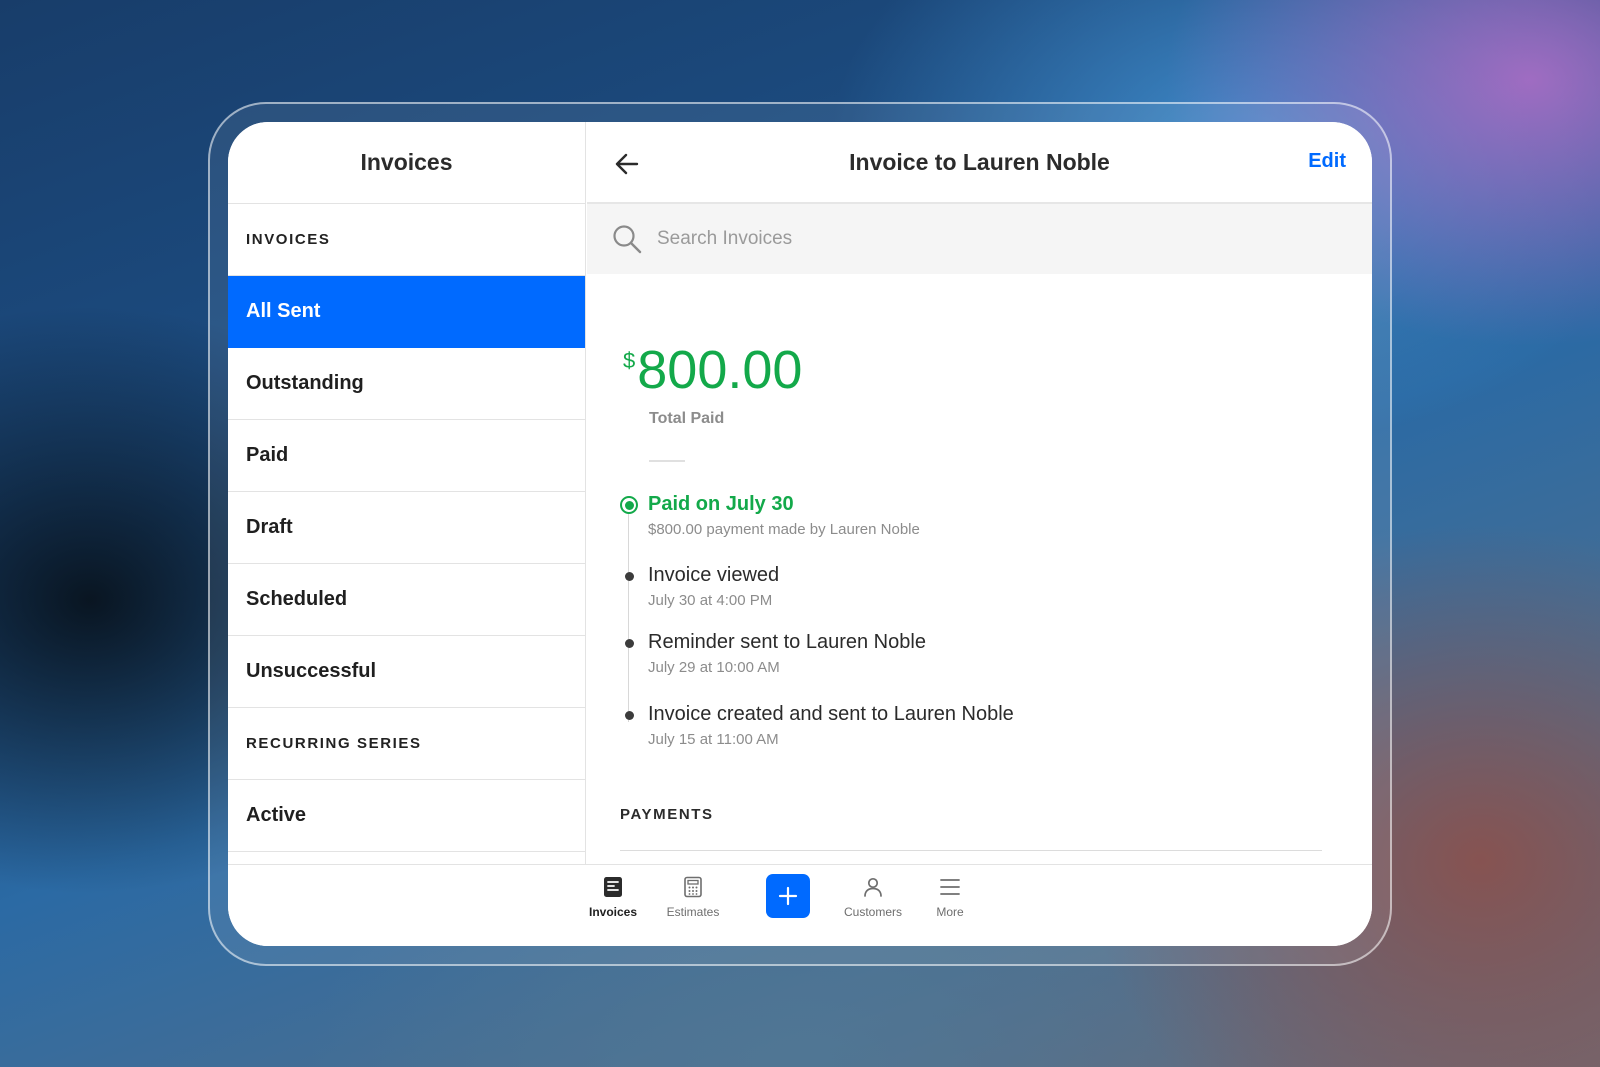 The image size is (1600, 1067). What do you see at coordinates (406, 816) in the screenshot?
I see `sidebar-item-active: Active` at bounding box center [406, 816].